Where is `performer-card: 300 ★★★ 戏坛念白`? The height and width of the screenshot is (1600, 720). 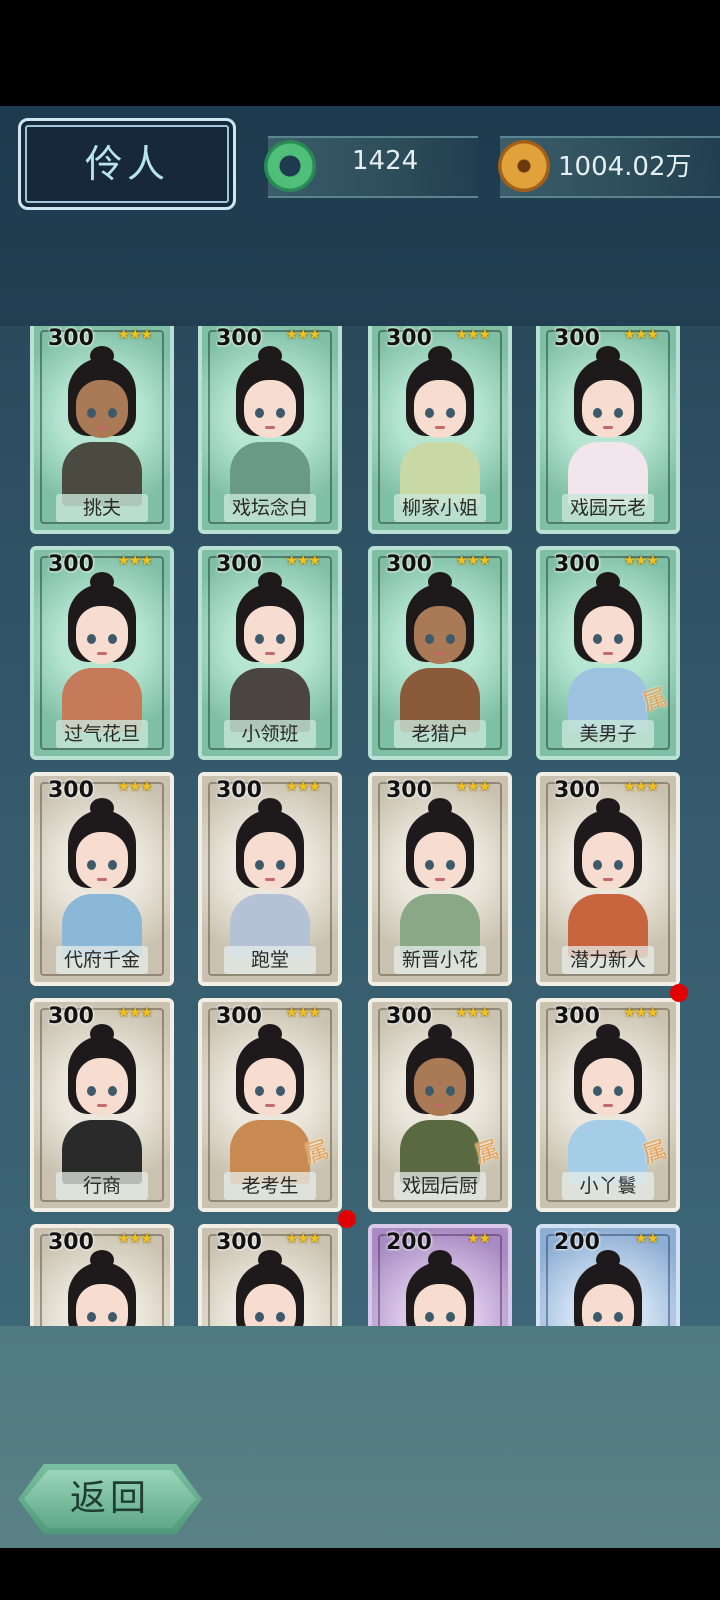 performer-card: 300 ★★★ 戏坛念白 is located at coordinates (270, 430).